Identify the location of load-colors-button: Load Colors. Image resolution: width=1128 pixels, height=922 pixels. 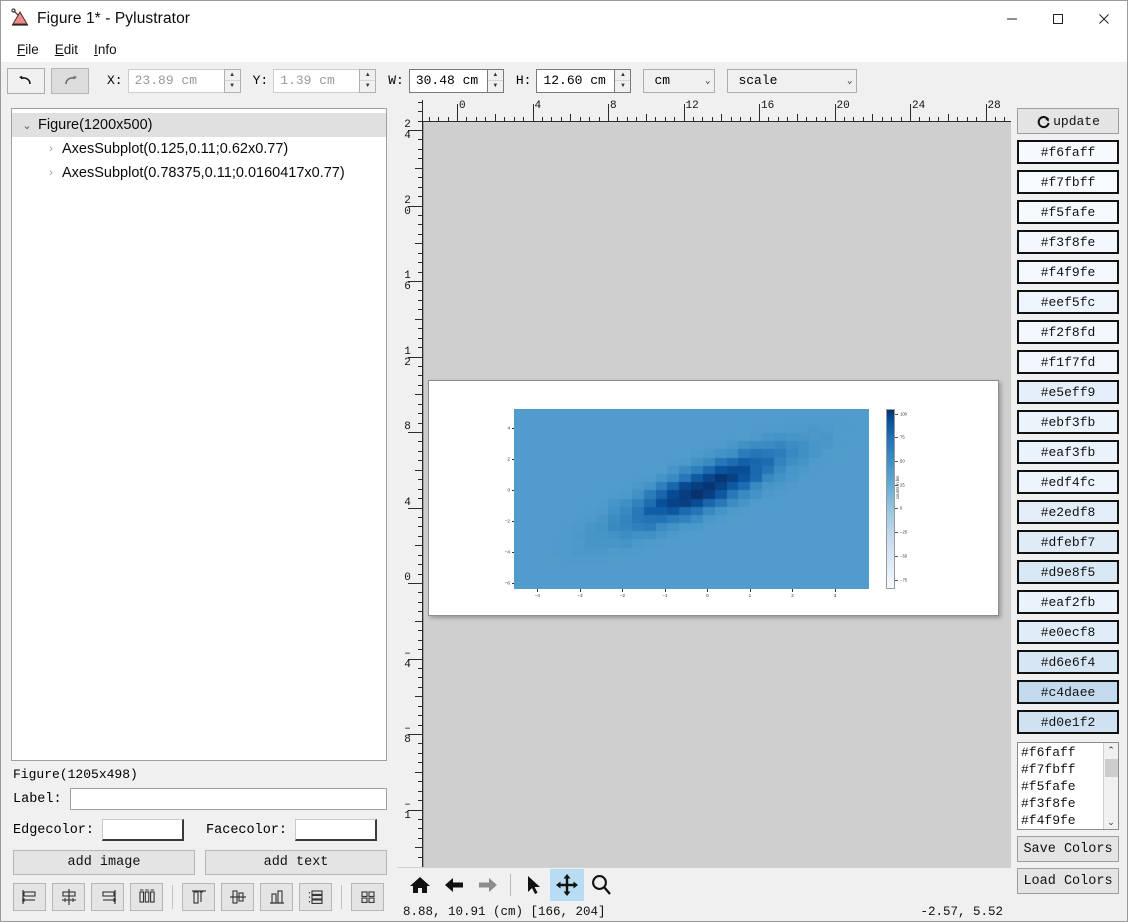
(1068, 881).